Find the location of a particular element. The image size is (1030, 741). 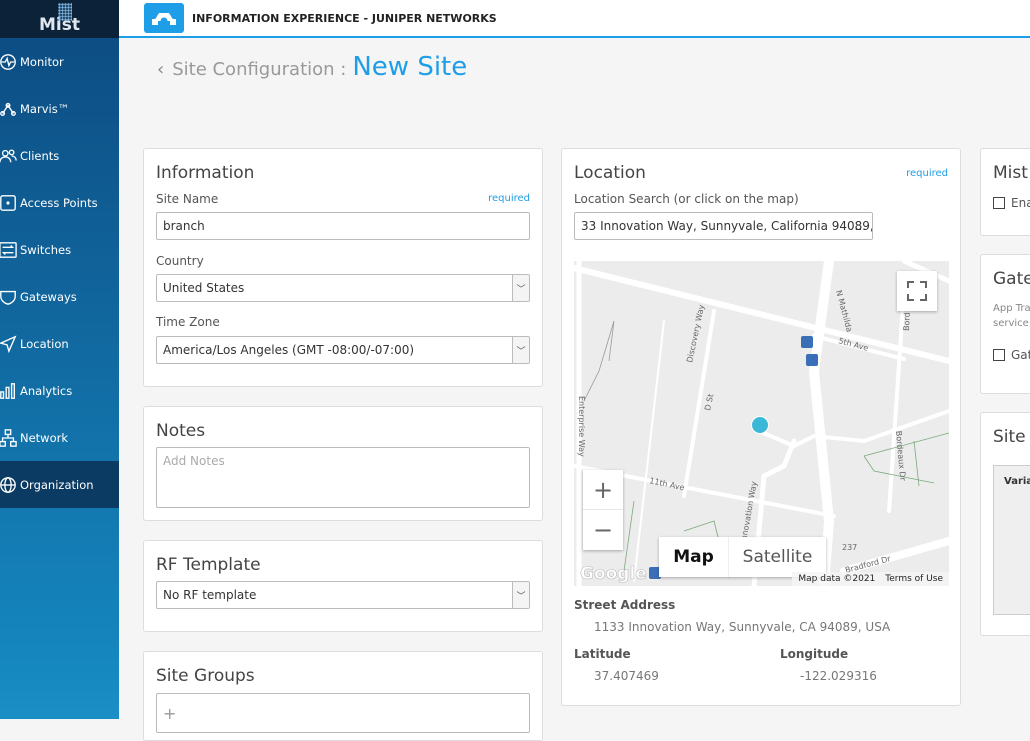

street-label: D St is located at coordinates (709, 402).